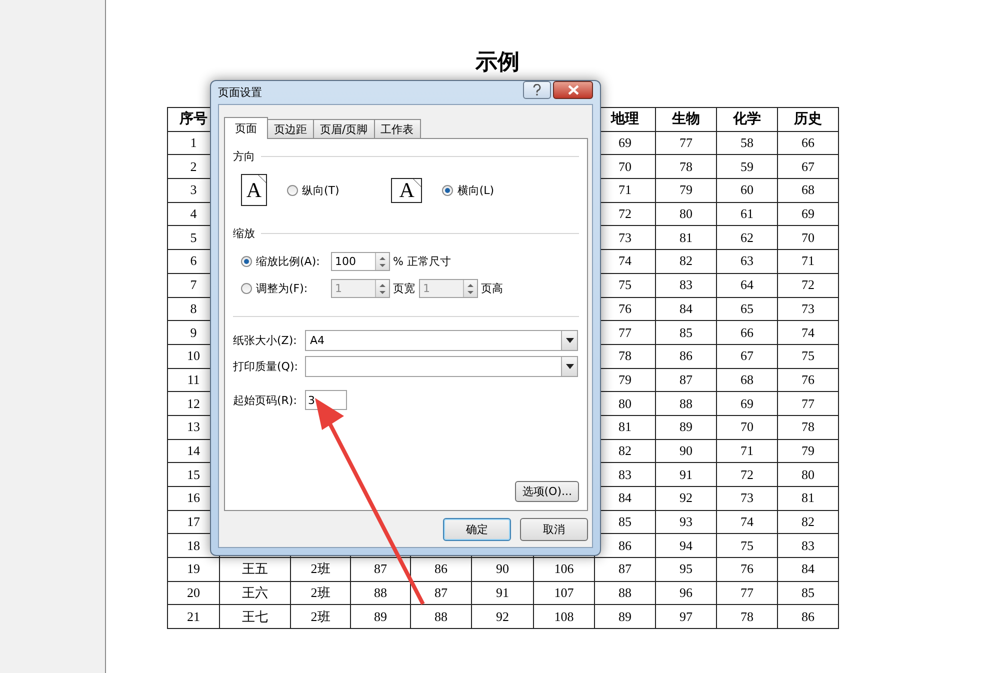 The width and height of the screenshot is (1000, 673). What do you see at coordinates (397, 128) in the screenshot?
I see `tab: 工作表` at bounding box center [397, 128].